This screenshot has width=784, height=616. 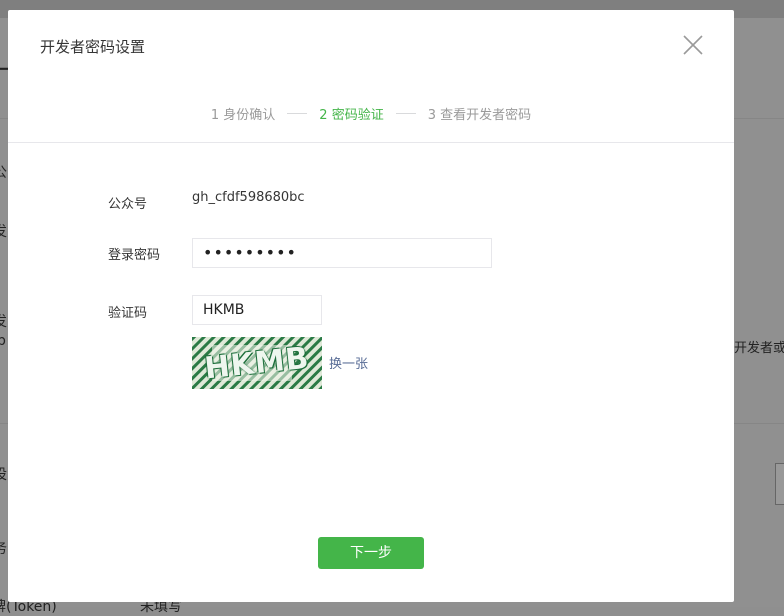 I want to click on password-label: 登录密码, so click(x=134, y=255).